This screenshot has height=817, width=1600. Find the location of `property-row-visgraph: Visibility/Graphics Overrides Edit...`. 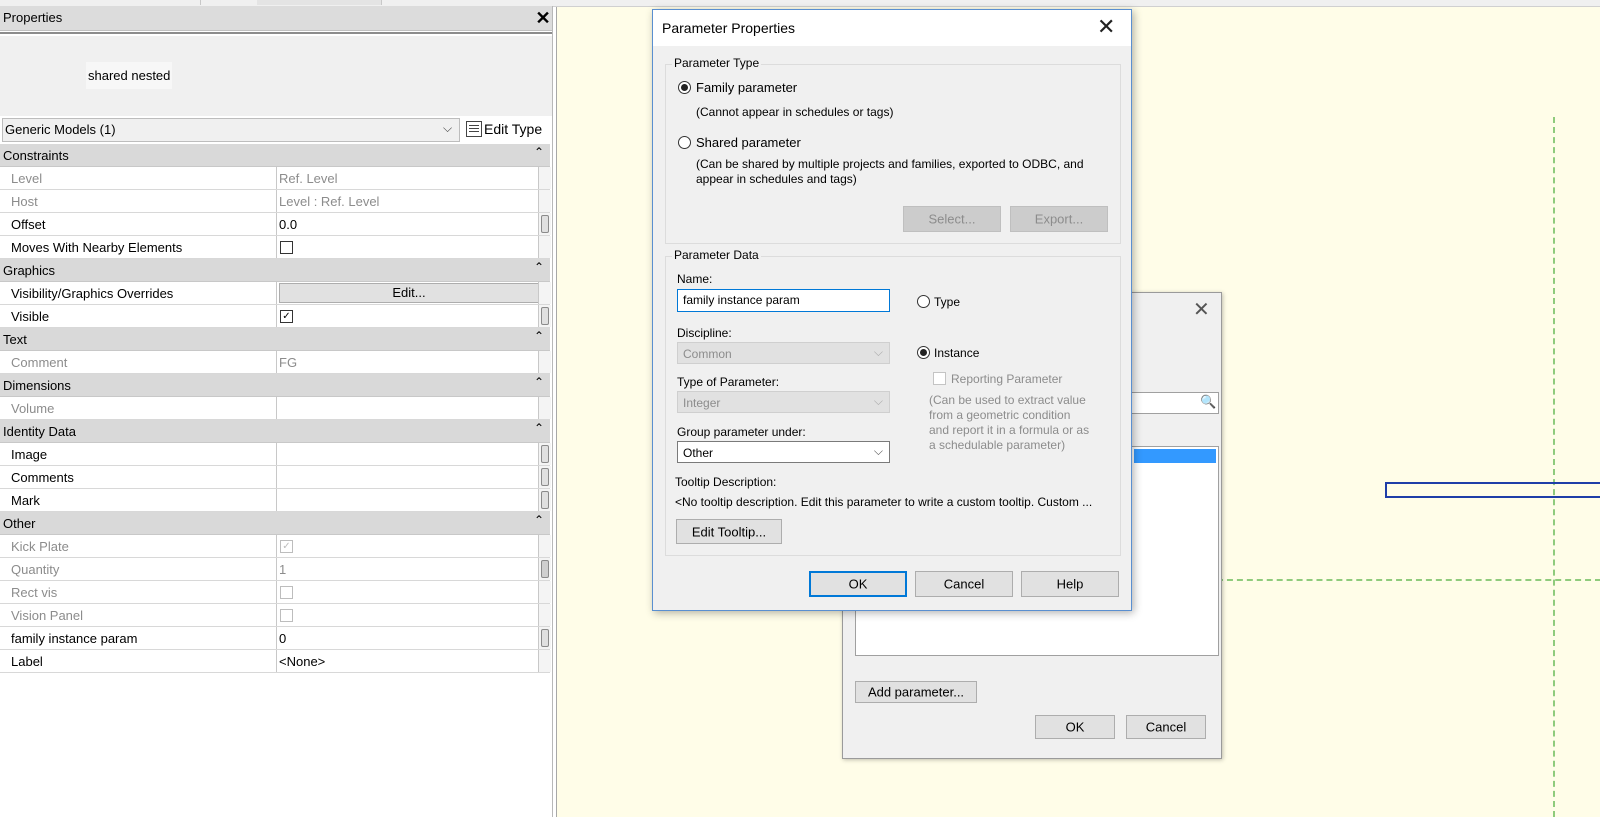

property-row-visgraph: Visibility/Graphics Overrides Edit... is located at coordinates (275, 293).